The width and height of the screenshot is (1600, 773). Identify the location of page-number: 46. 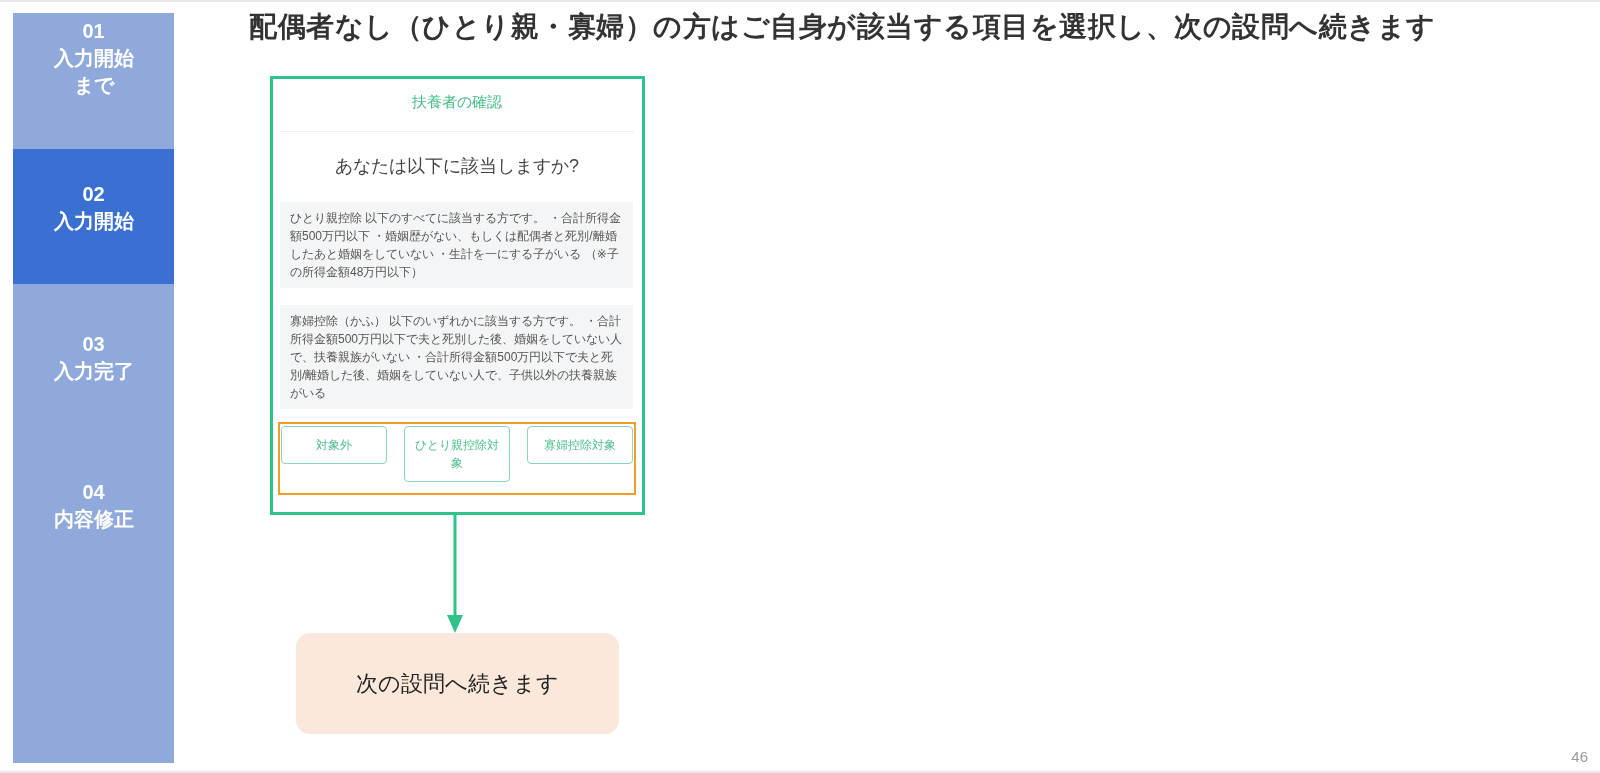
(1579, 756).